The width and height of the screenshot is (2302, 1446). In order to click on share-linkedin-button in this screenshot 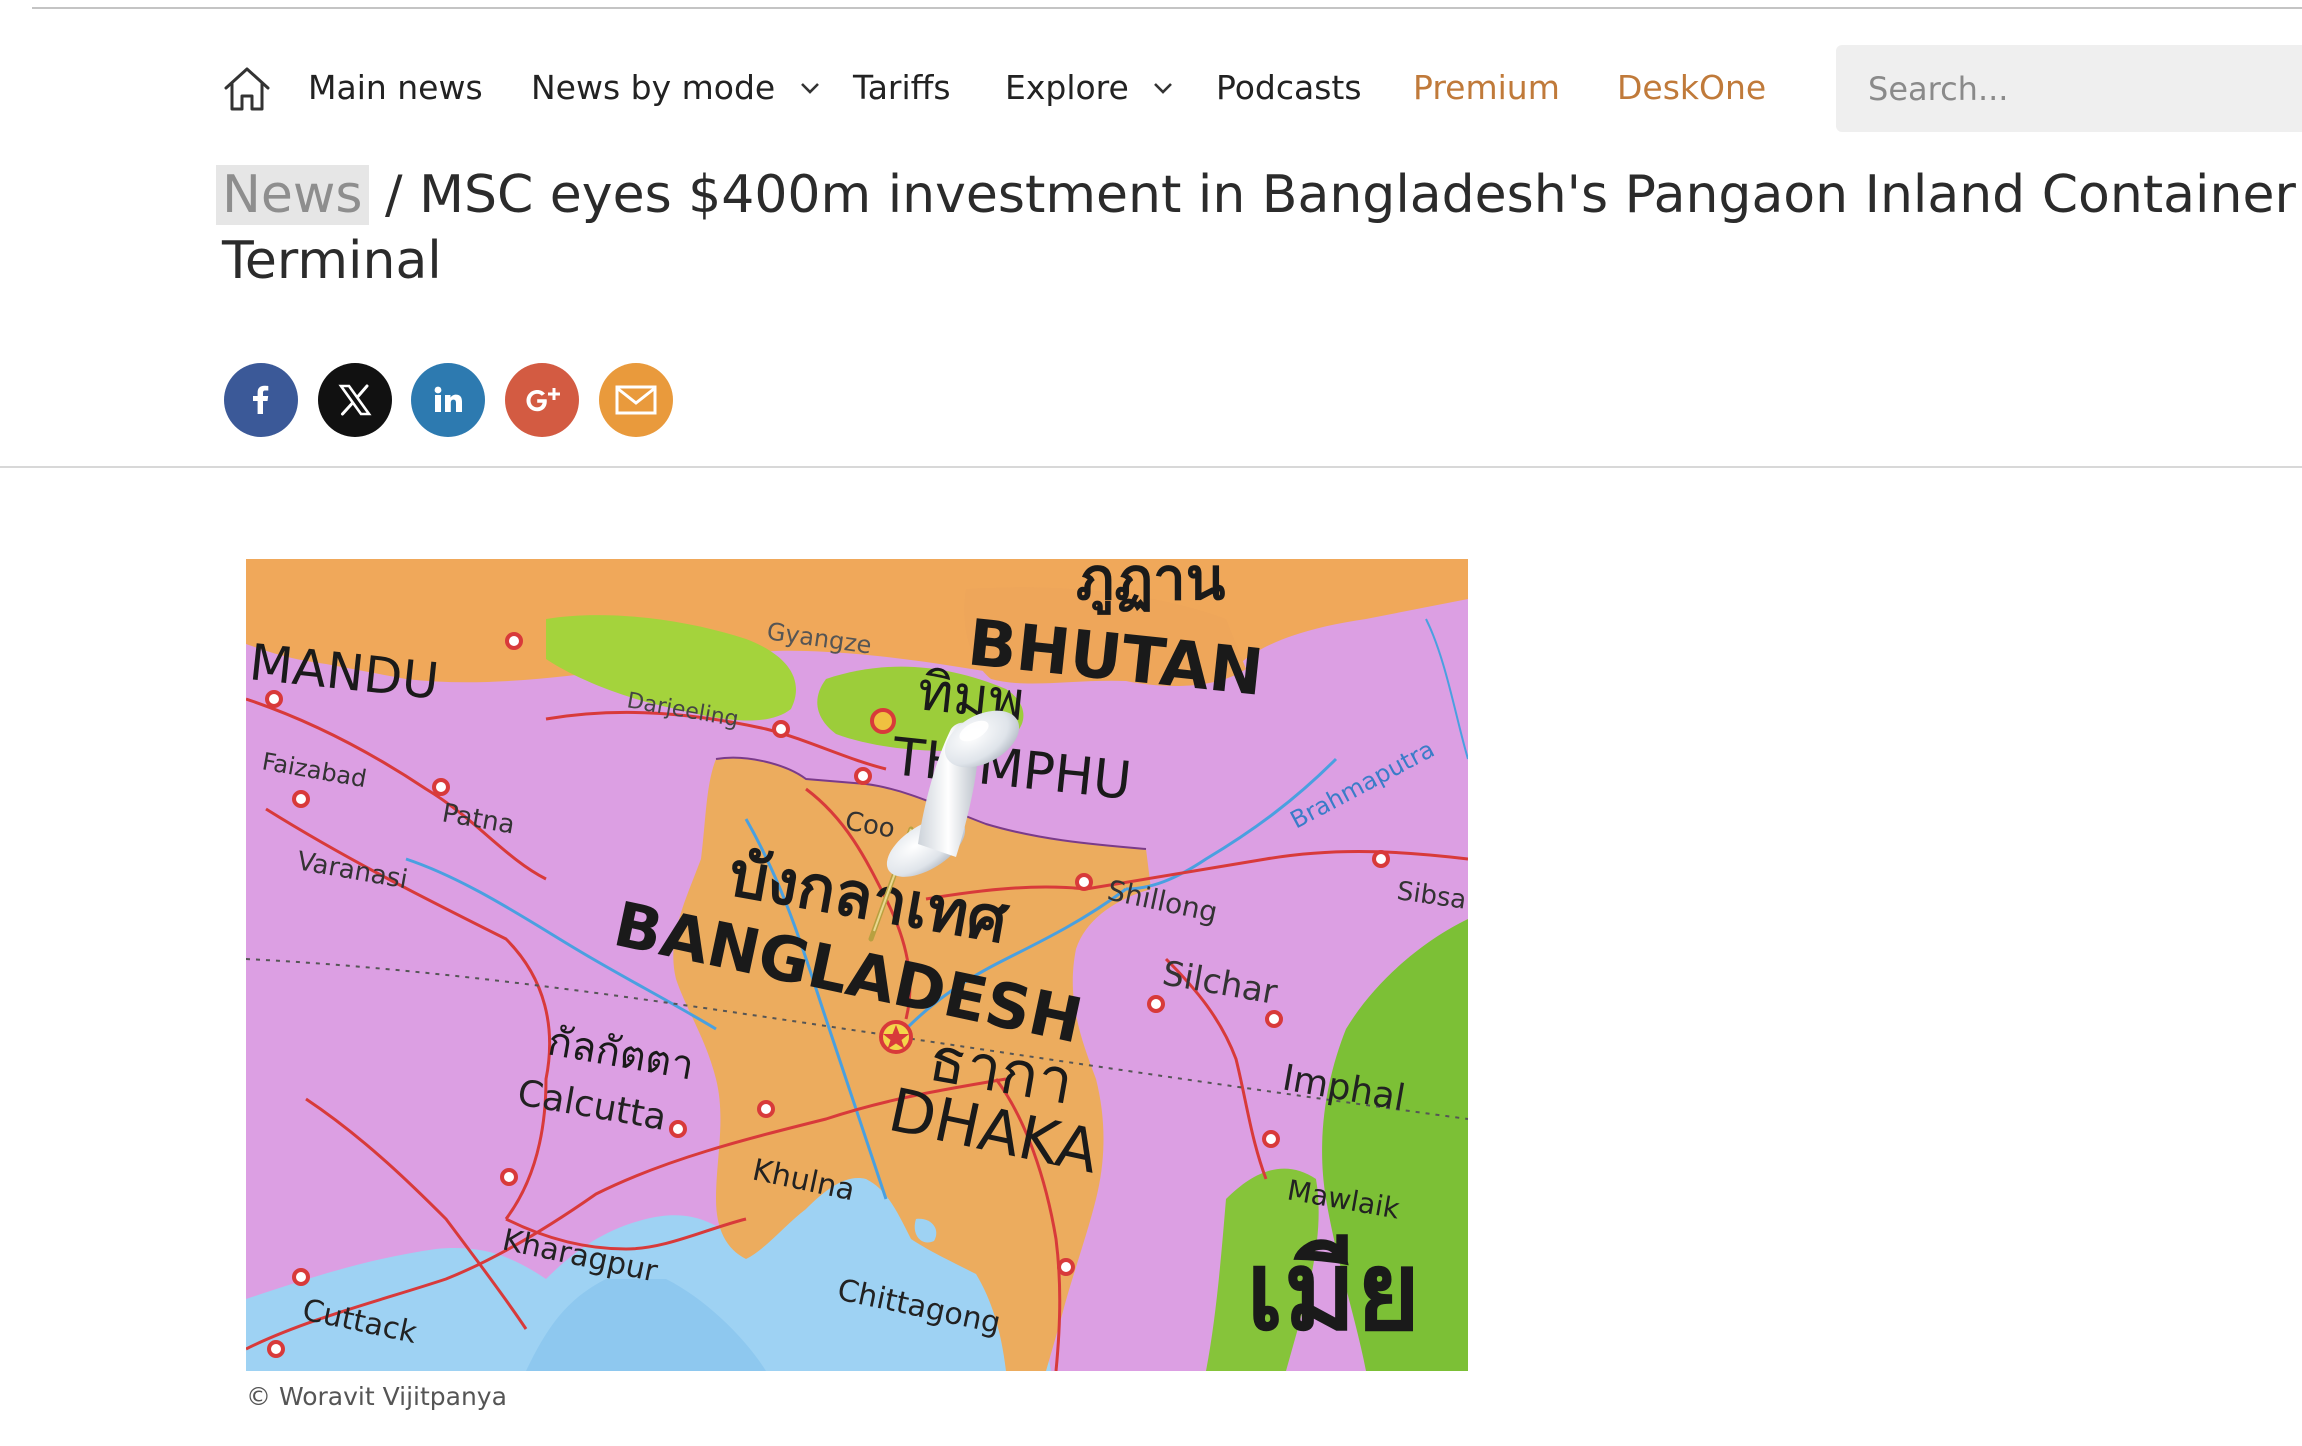, I will do `click(448, 400)`.